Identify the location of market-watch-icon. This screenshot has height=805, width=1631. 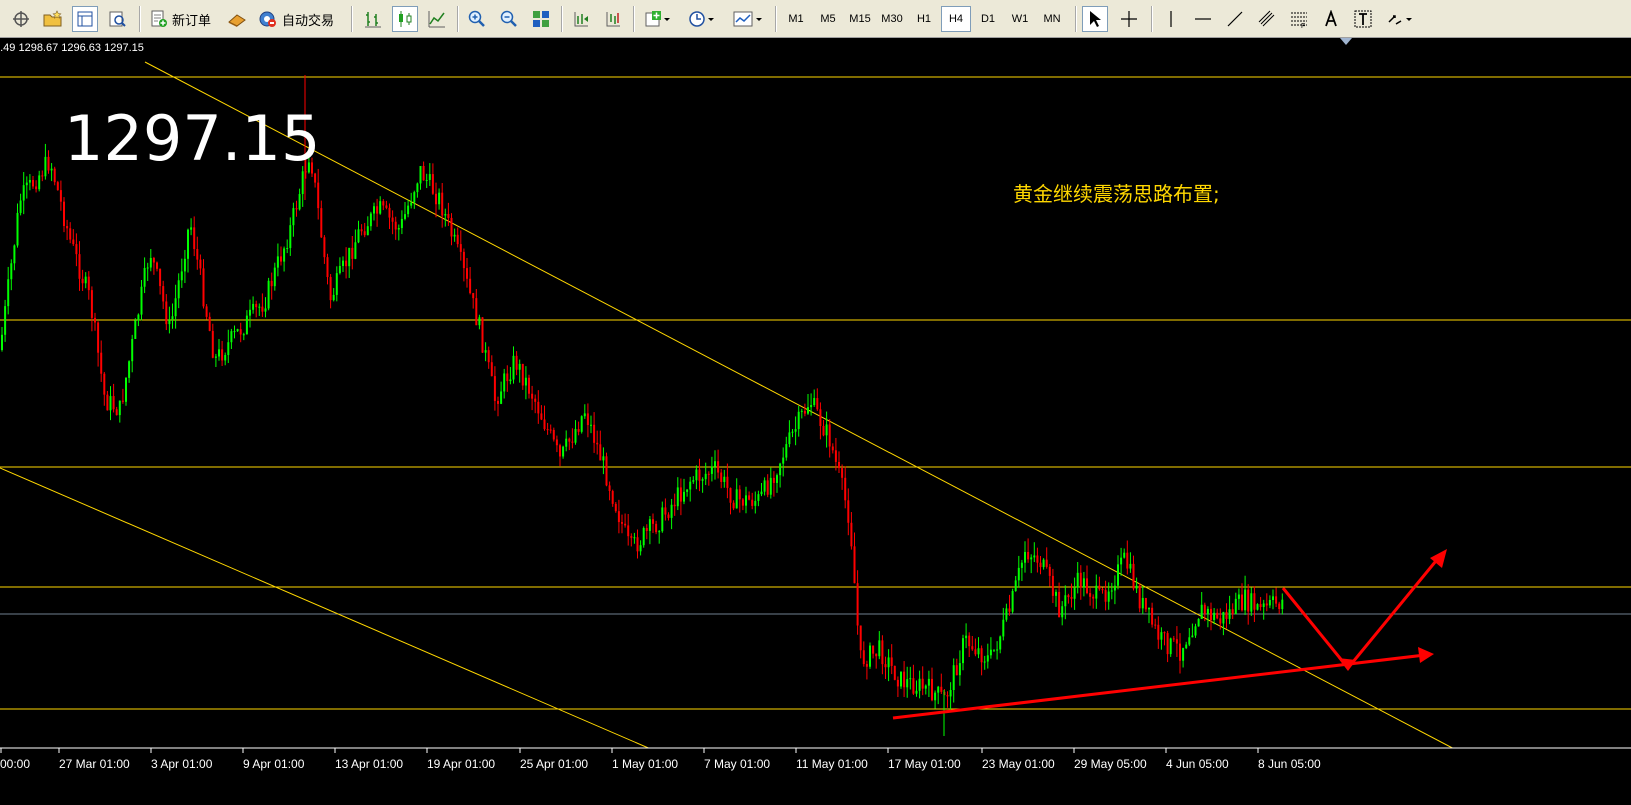
(85, 19).